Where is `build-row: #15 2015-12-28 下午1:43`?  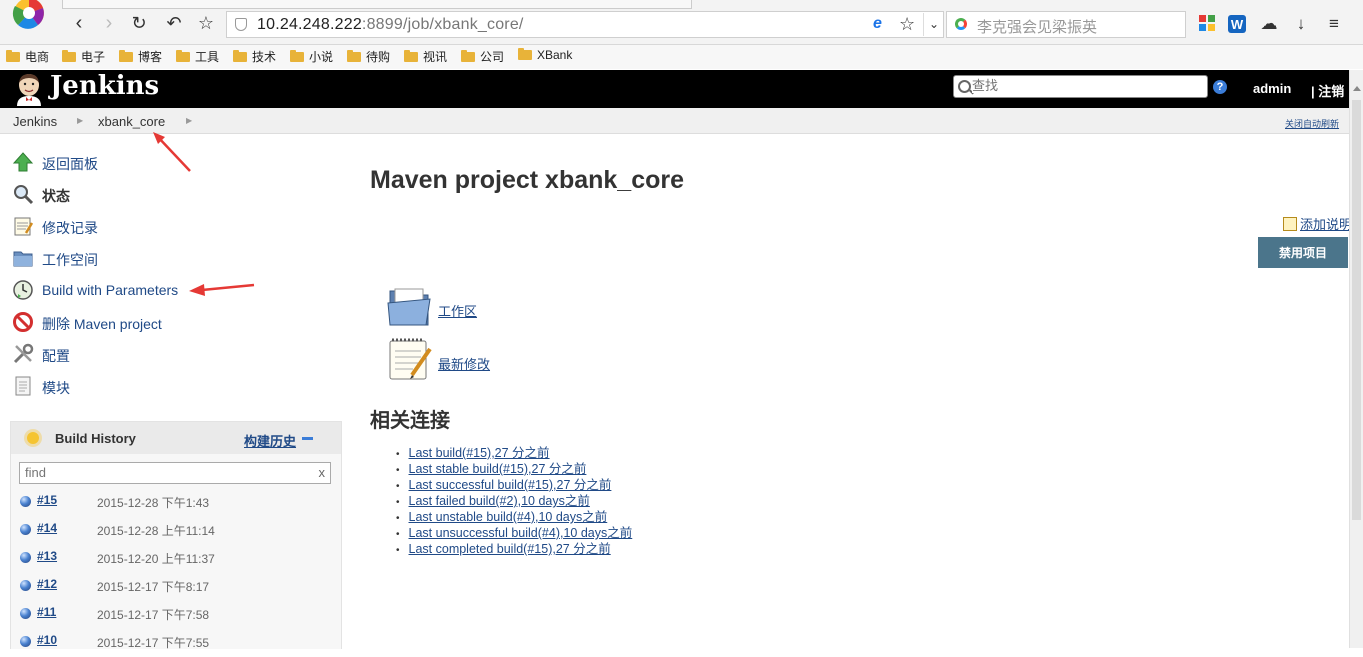 build-row: #15 2015-12-28 下午1:43 is located at coordinates (176, 503).